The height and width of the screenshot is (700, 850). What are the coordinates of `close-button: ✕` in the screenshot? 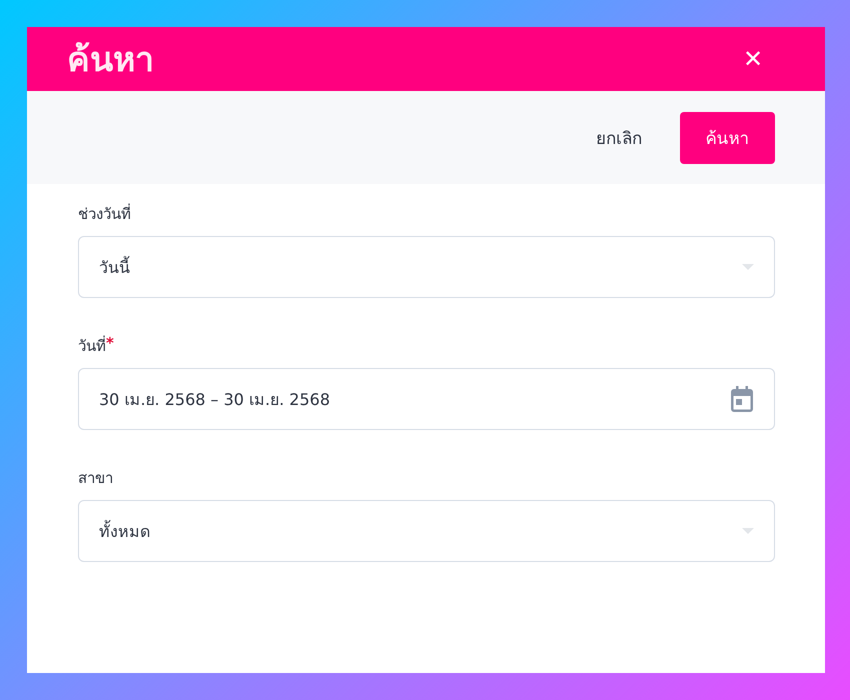 It's located at (753, 59).